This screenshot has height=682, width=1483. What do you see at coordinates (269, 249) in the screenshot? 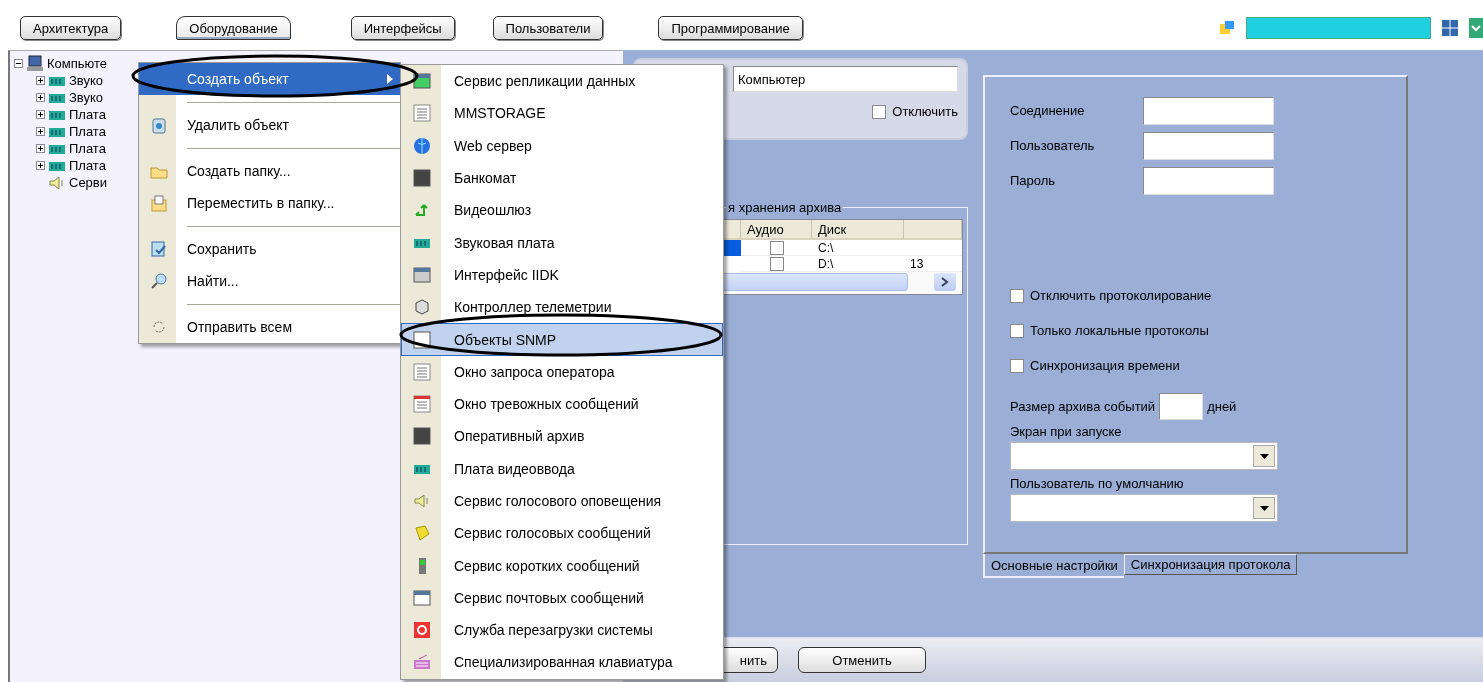
I see `menu-item: Сохранить` at bounding box center [269, 249].